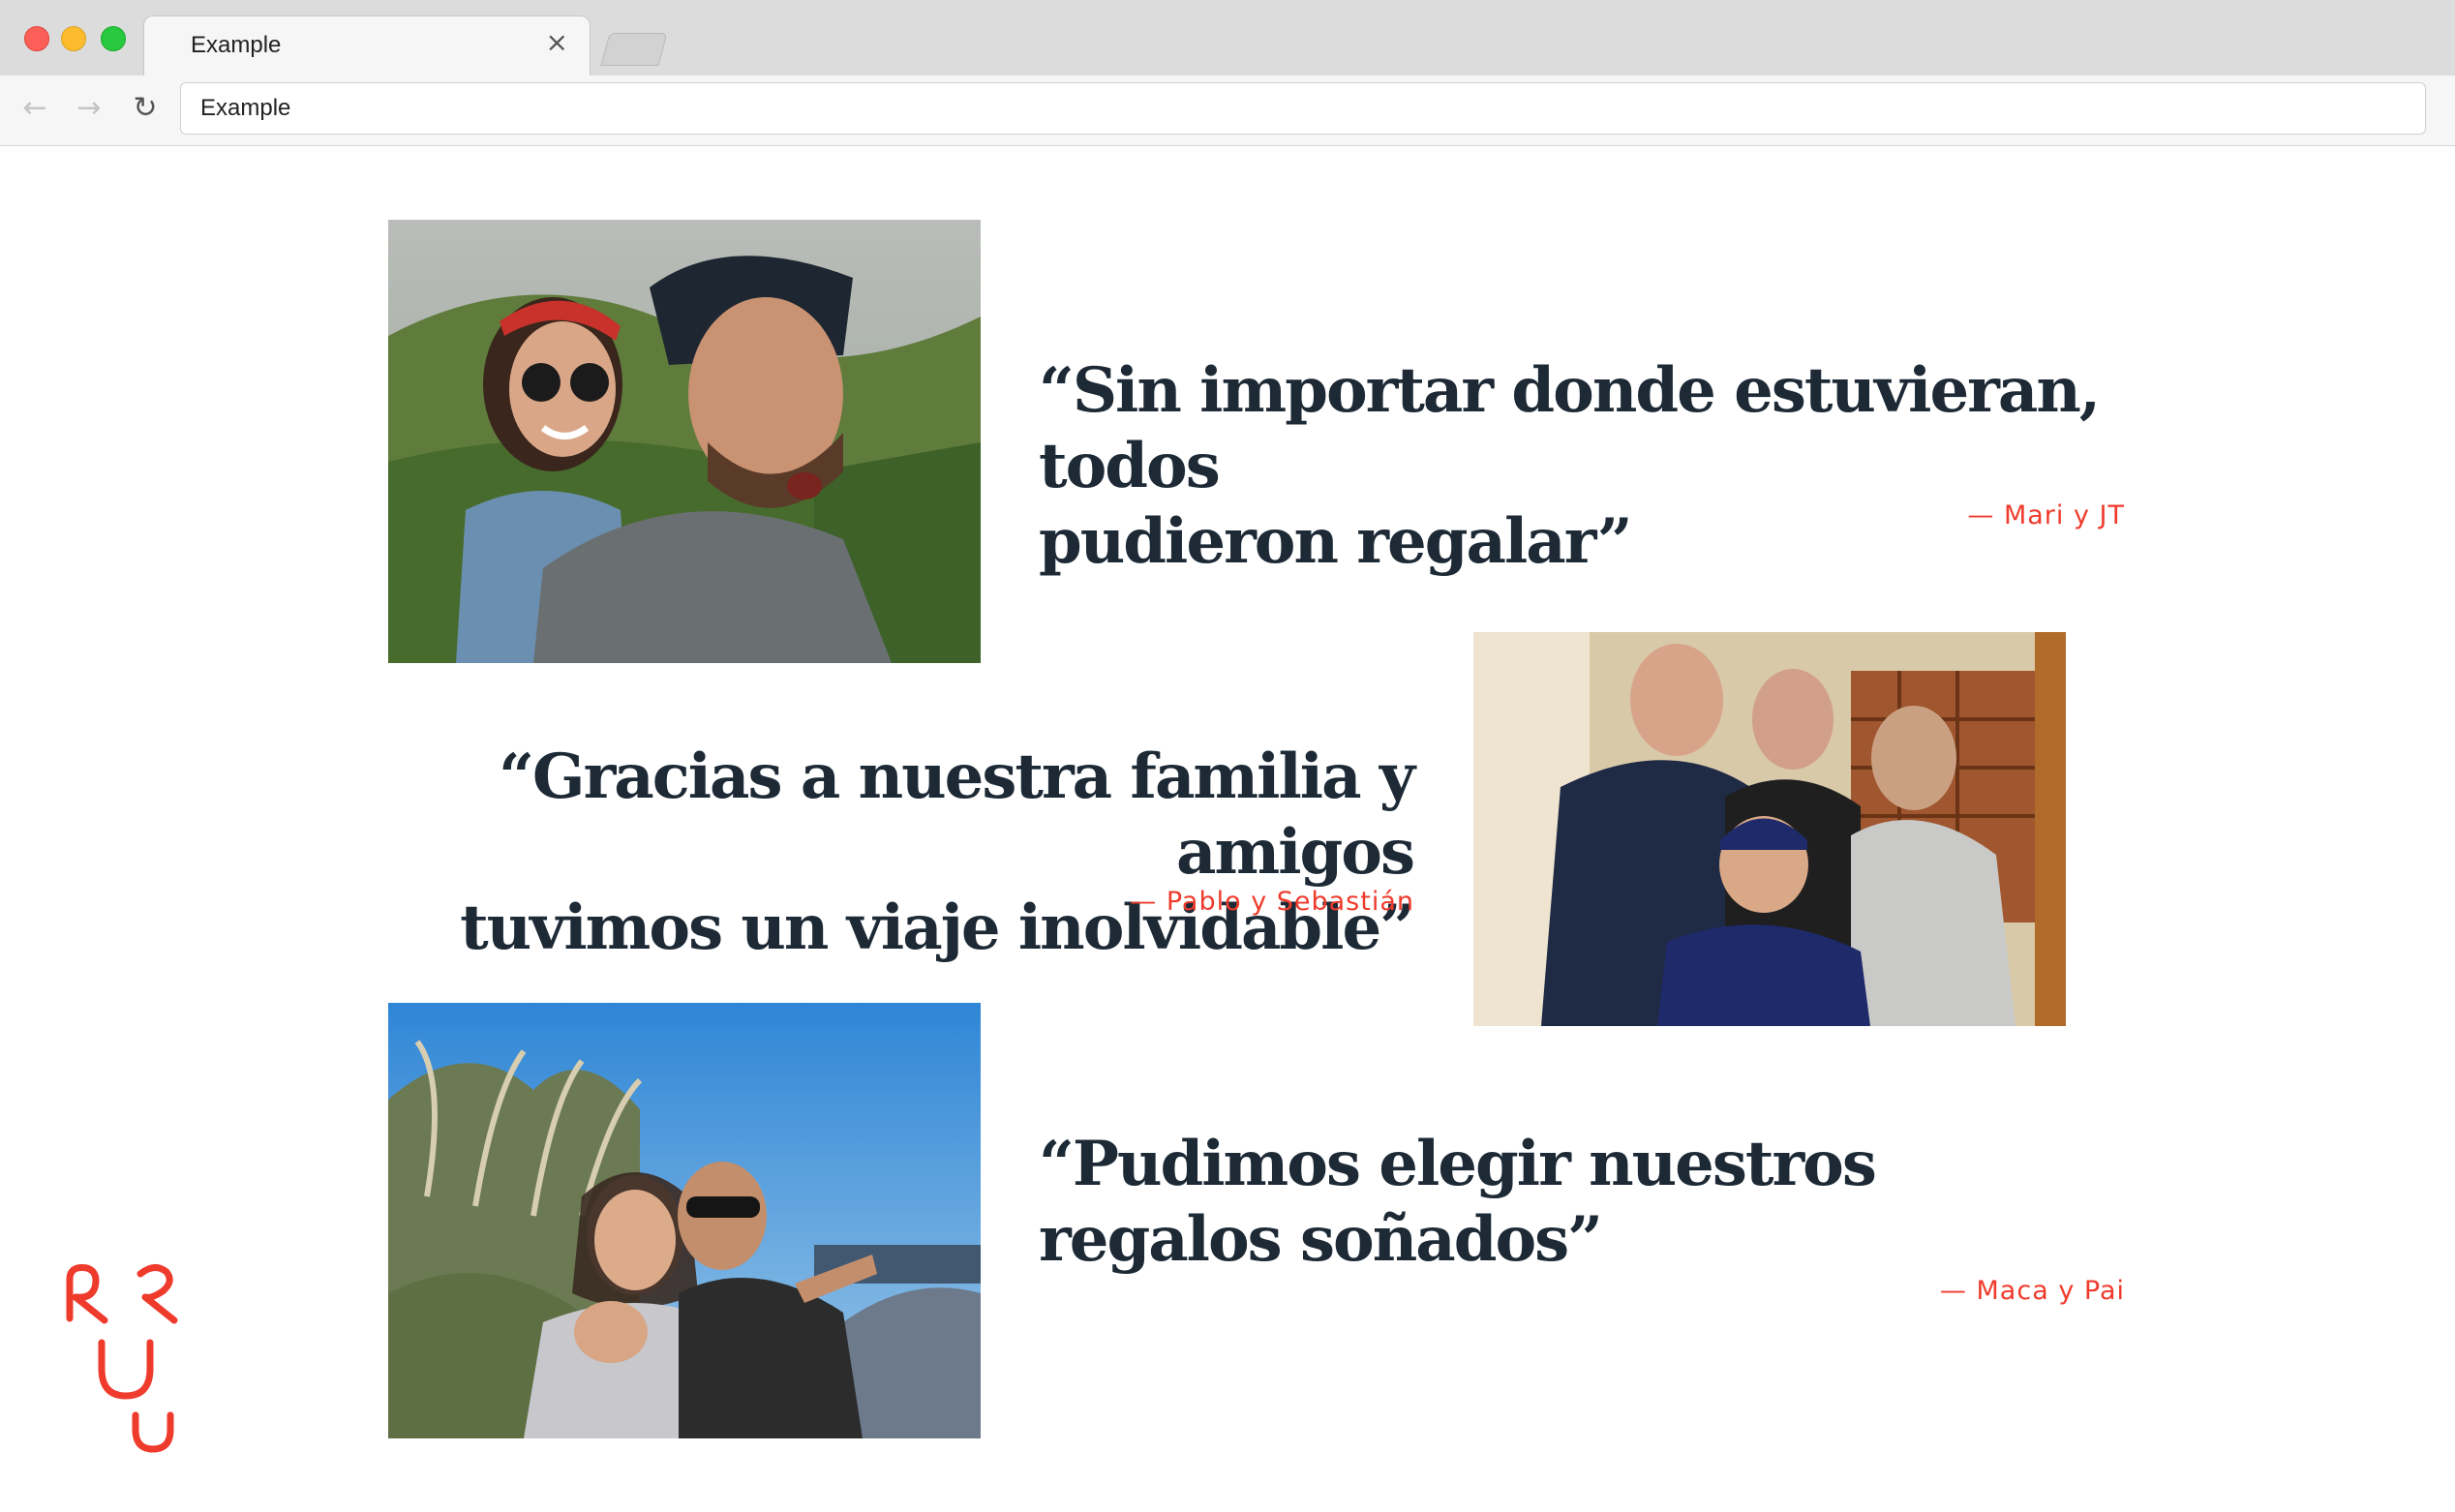 This screenshot has width=2455, height=1512. I want to click on new-tab-button, so click(634, 49).